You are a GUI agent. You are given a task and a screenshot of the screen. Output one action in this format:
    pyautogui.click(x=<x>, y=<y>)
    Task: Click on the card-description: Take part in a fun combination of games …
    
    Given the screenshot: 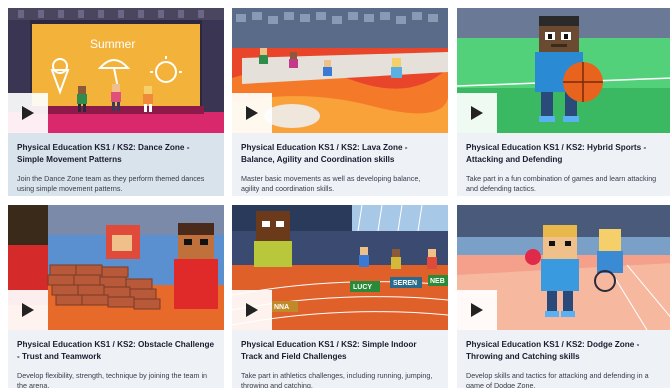 What is the action you would take?
    pyautogui.click(x=561, y=184)
    